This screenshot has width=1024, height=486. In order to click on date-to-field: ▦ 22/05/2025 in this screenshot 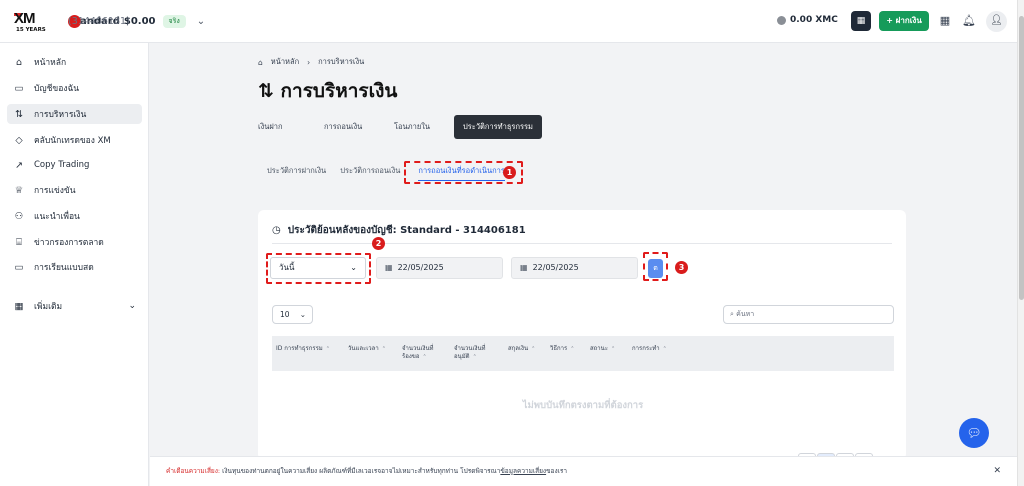, I will do `click(574, 268)`.